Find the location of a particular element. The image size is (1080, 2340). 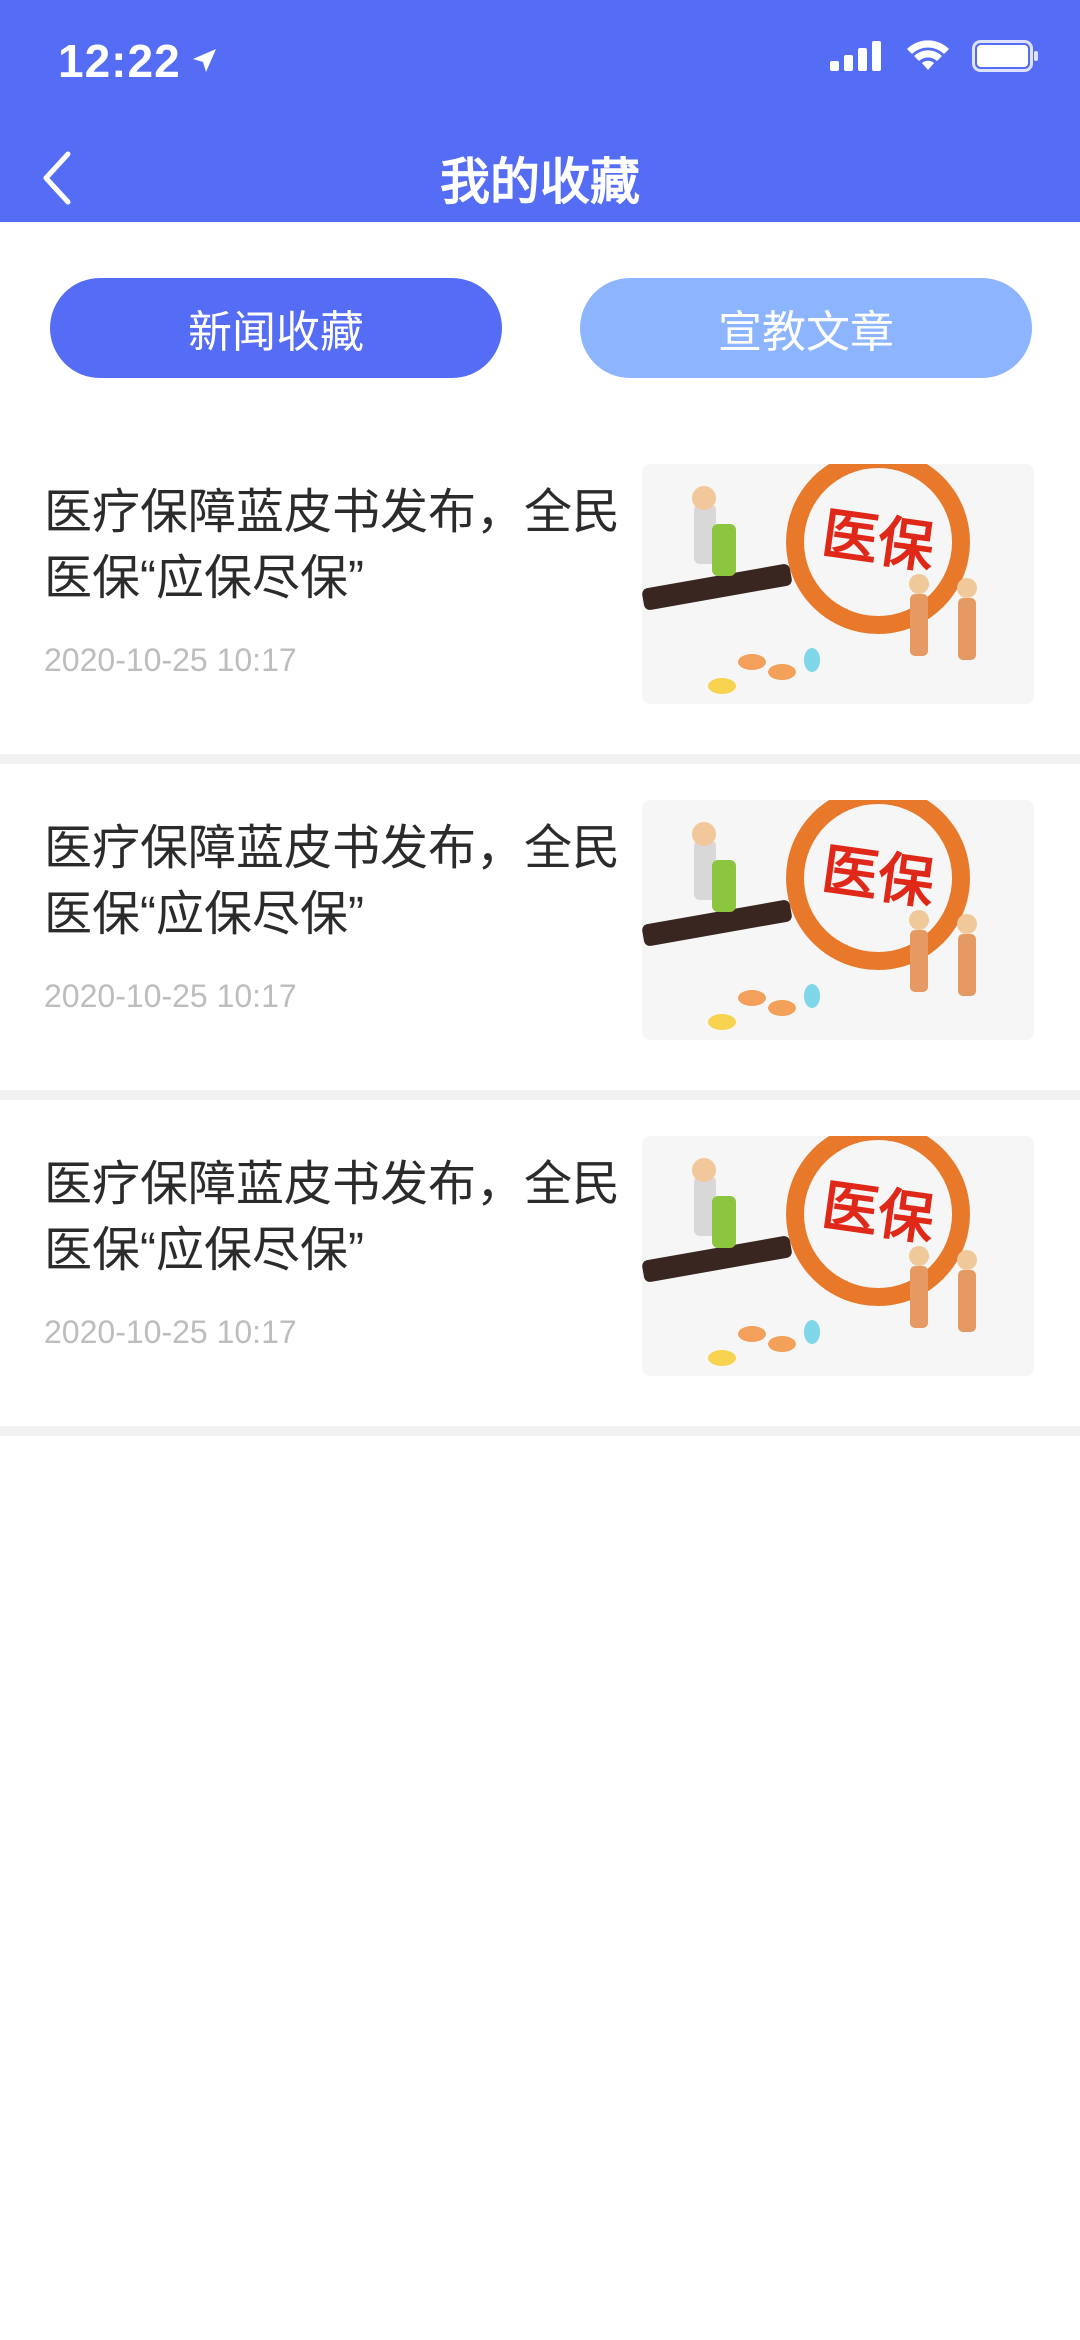

status-time-text: 12:22 is located at coordinates (119, 61).